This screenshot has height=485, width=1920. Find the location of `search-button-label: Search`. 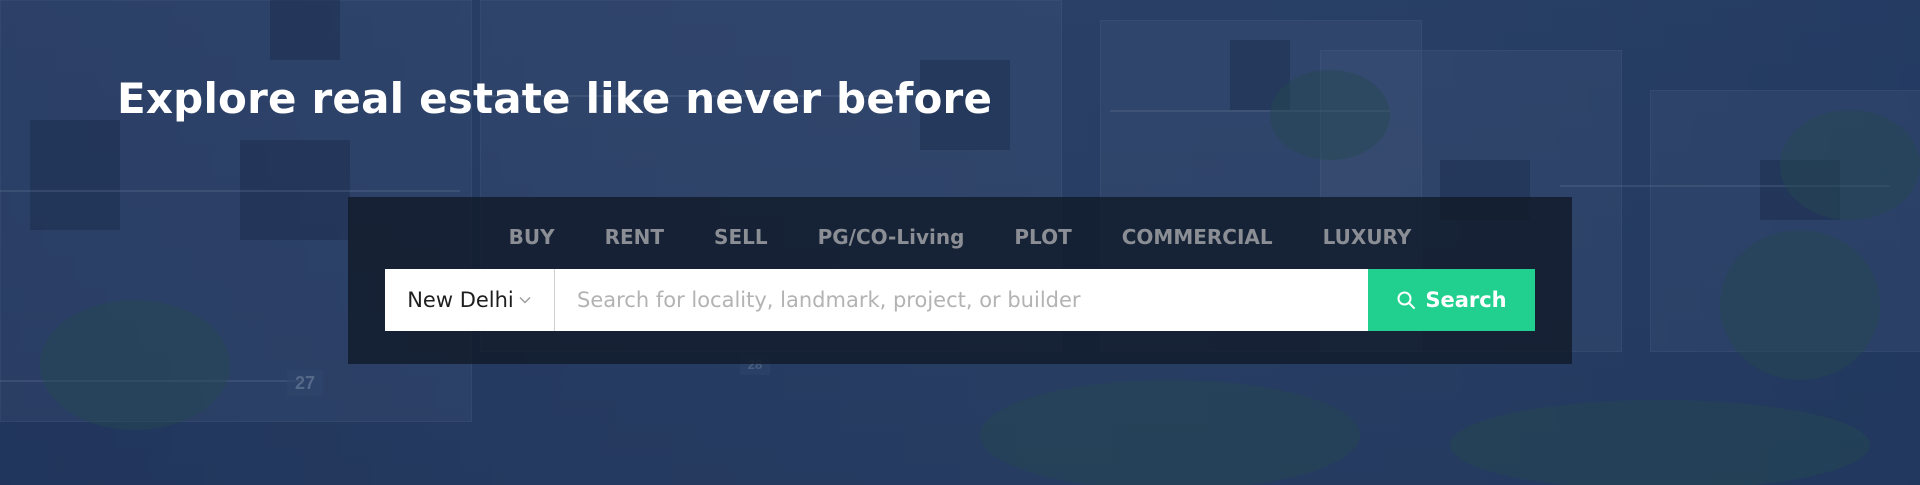

search-button-label: Search is located at coordinates (1466, 300).